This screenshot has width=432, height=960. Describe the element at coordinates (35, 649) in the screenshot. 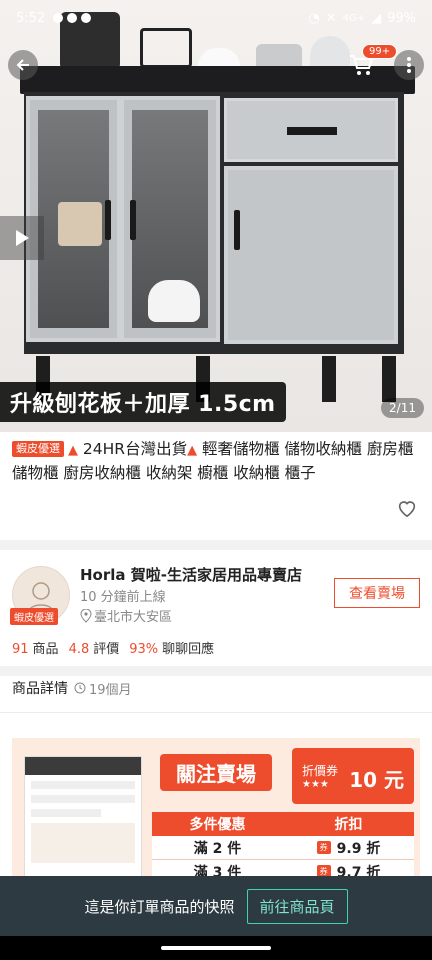

I see `stat-products: 91 商品` at that location.